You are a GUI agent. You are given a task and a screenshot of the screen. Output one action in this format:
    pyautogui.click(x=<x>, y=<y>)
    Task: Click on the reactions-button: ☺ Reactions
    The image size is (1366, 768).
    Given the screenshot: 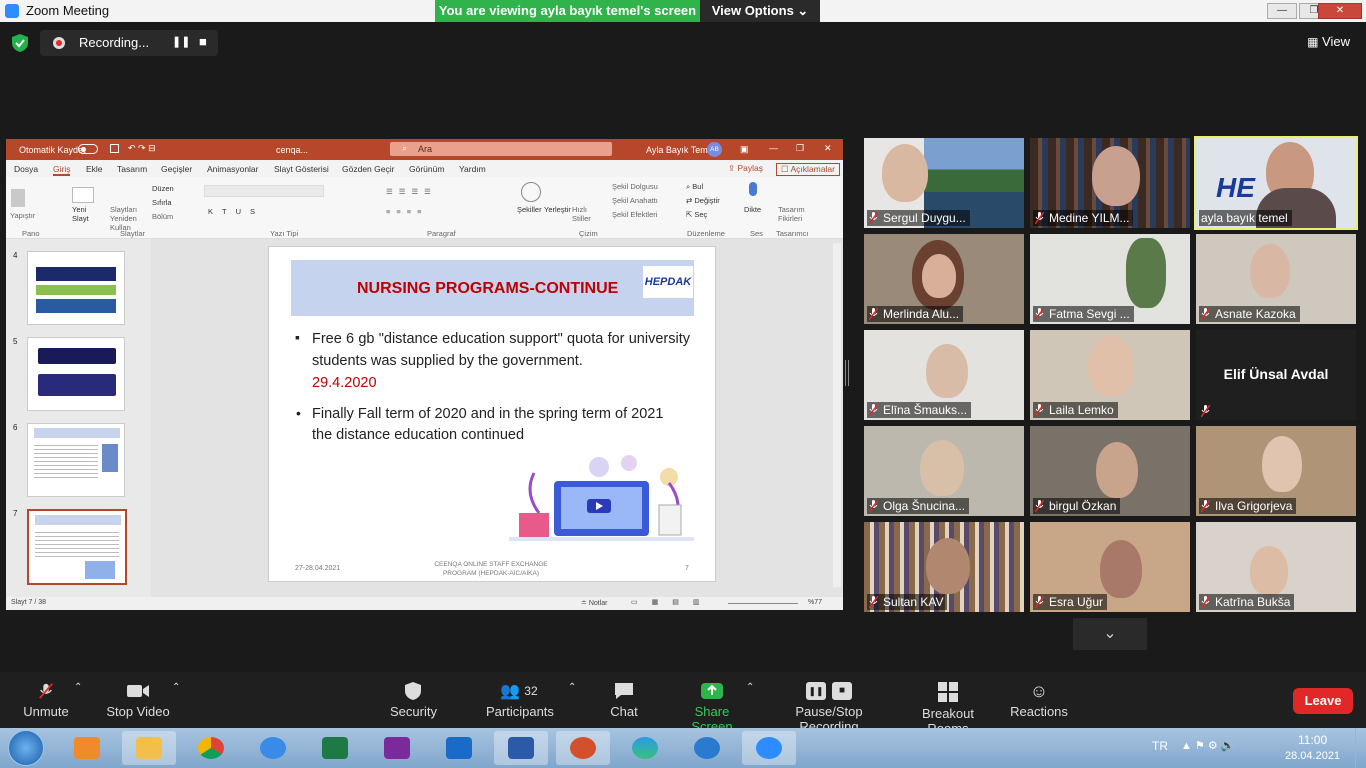 What is the action you would take?
    pyautogui.click(x=1039, y=695)
    